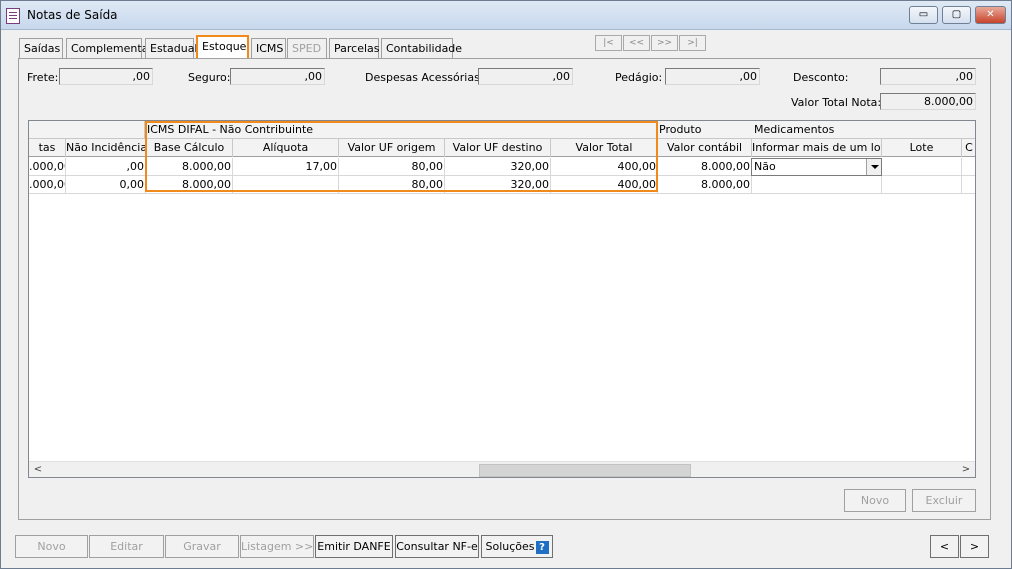 The width and height of the screenshot is (1012, 569). I want to click on seguro-field: ,00, so click(277, 76).